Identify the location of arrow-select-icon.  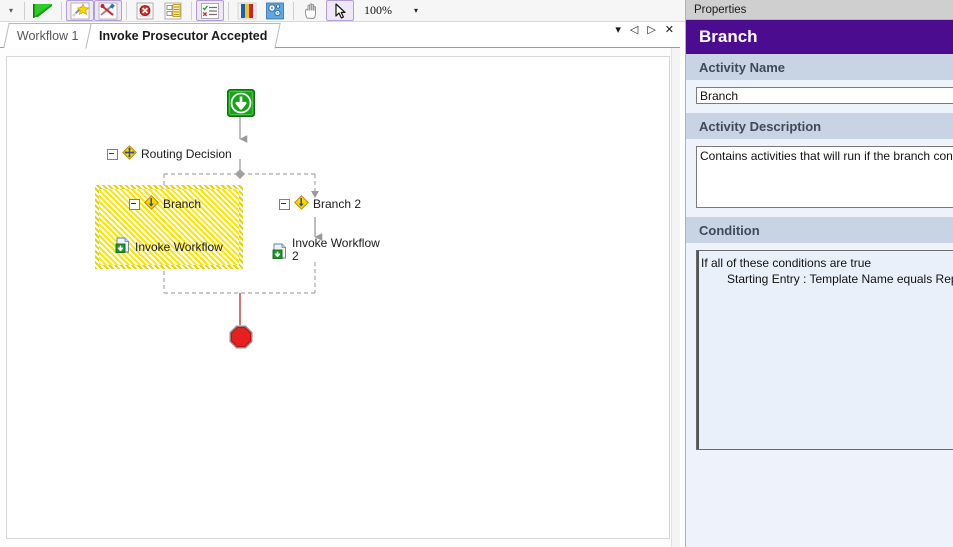
(340, 11).